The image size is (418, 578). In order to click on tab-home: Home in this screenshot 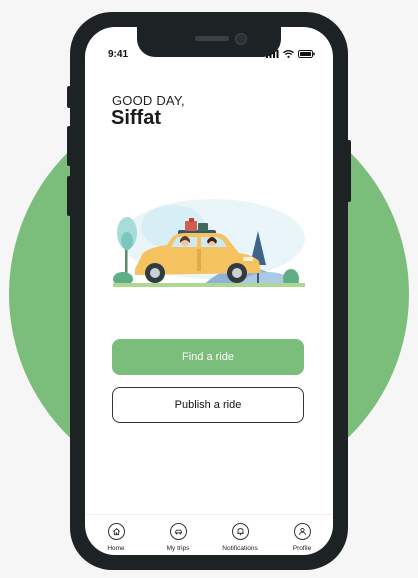, I will do `click(116, 535)`.